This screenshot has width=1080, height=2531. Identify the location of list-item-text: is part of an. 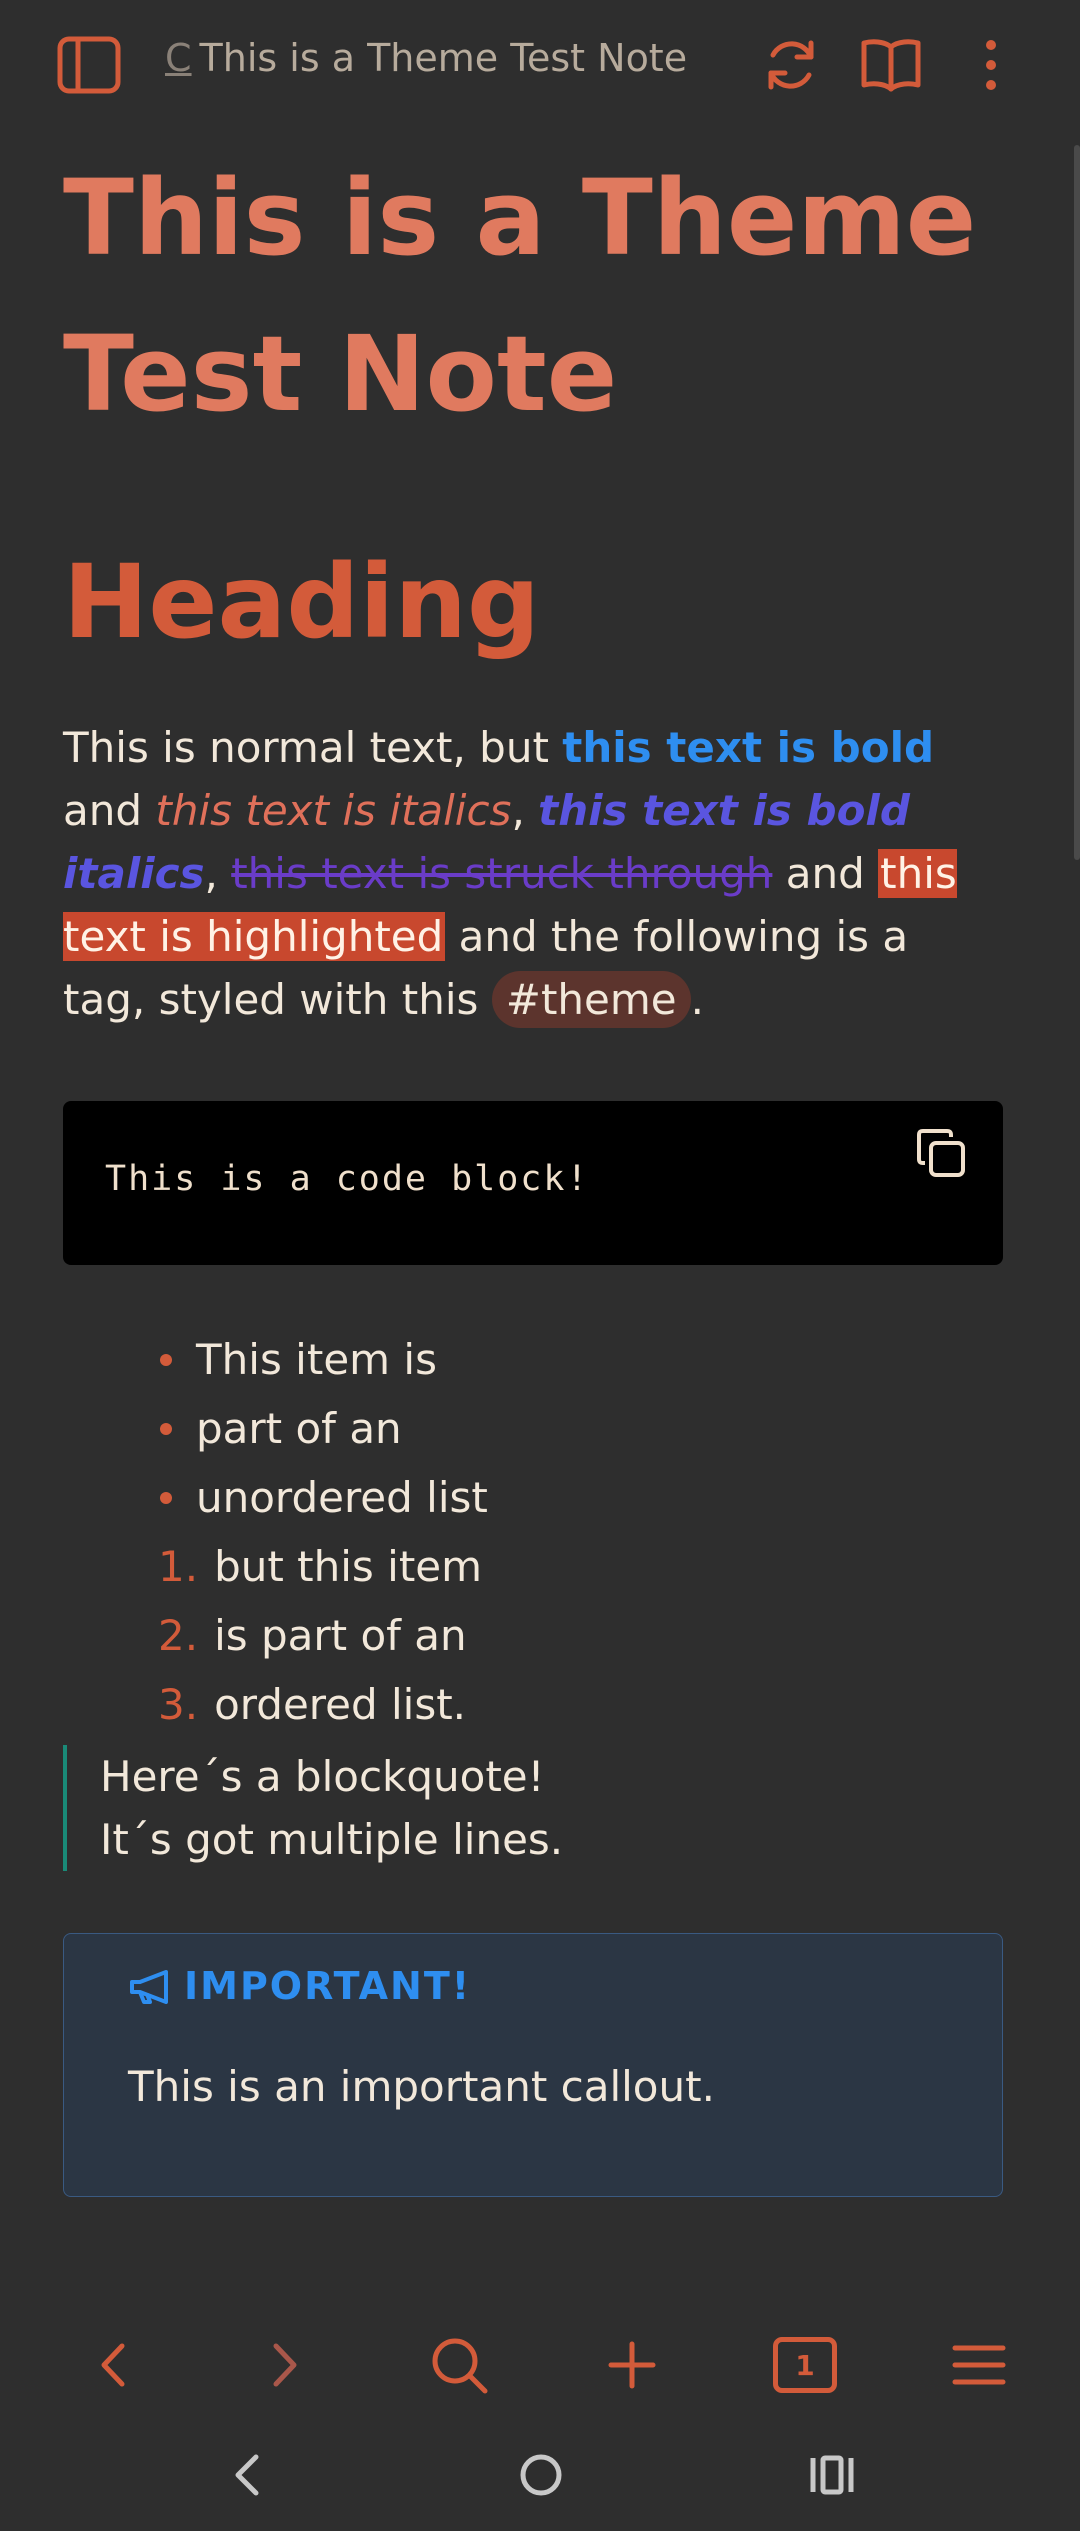
(340, 1635).